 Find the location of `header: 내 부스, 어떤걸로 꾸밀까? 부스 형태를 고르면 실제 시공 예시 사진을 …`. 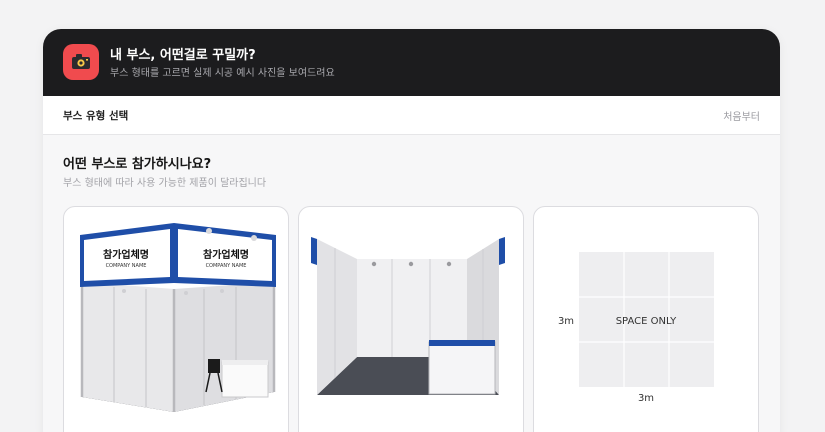

header: 내 부스, 어떤걸로 꾸밀까? 부스 형태를 고르면 실제 시공 예시 사진을 … is located at coordinates (411, 62).